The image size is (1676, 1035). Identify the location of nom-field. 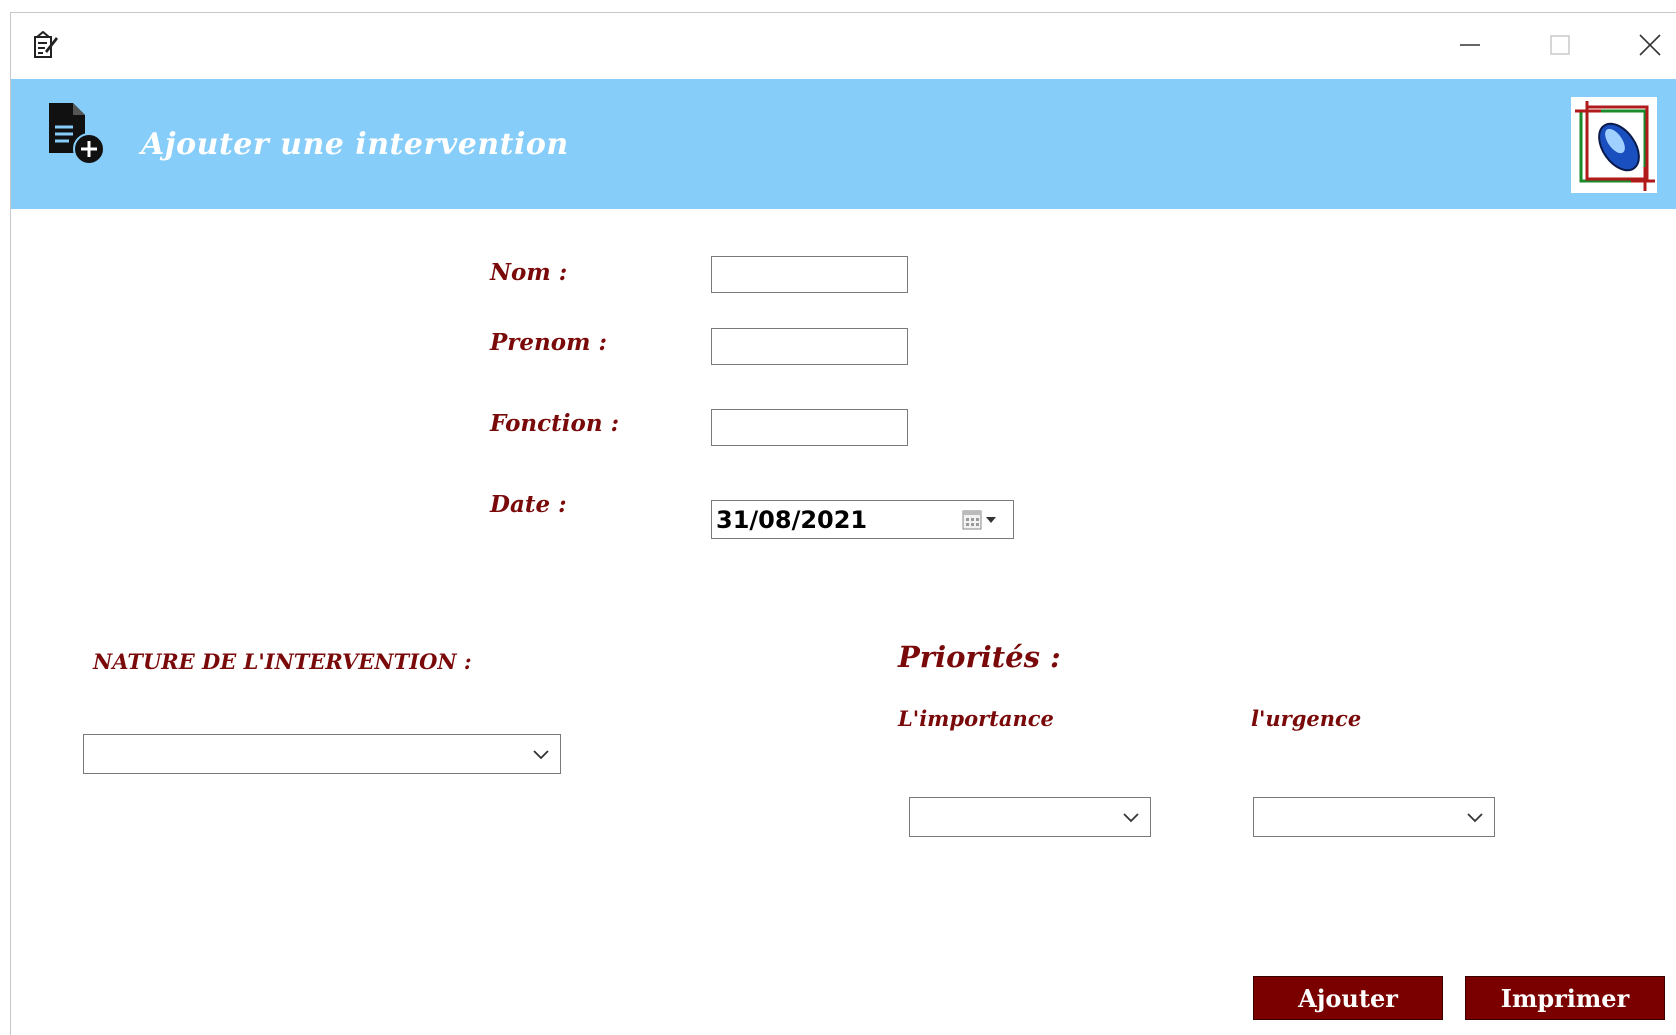
(809, 274).